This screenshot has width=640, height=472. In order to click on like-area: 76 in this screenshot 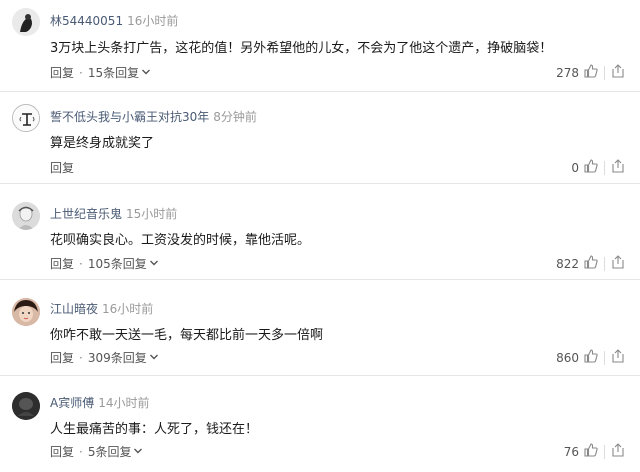, I will do `click(595, 451)`.